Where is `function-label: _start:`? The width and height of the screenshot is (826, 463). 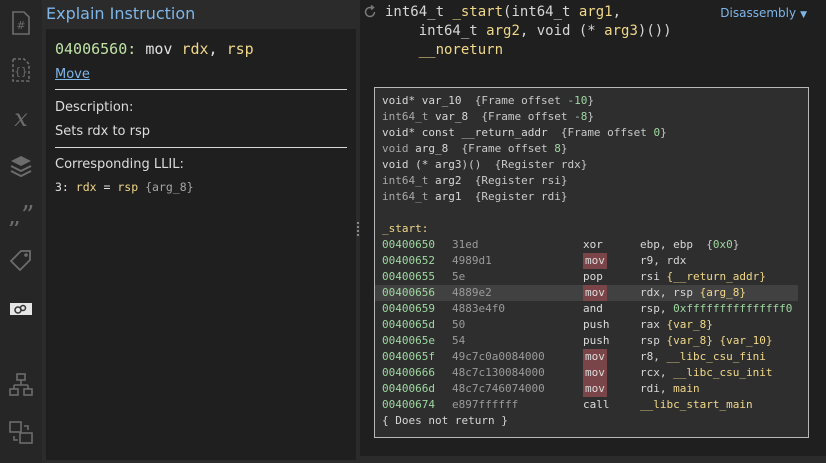 function-label: _start: is located at coordinates (405, 229).